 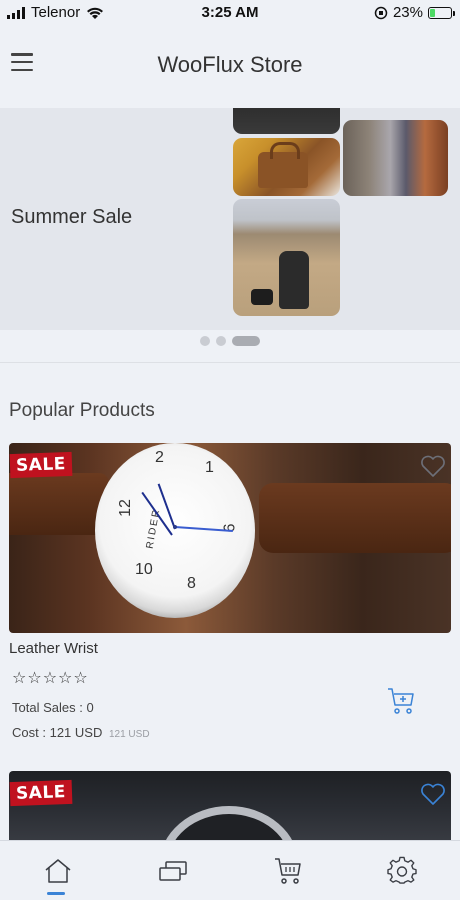 I want to click on carousel-dot-active, so click(x=246, y=341).